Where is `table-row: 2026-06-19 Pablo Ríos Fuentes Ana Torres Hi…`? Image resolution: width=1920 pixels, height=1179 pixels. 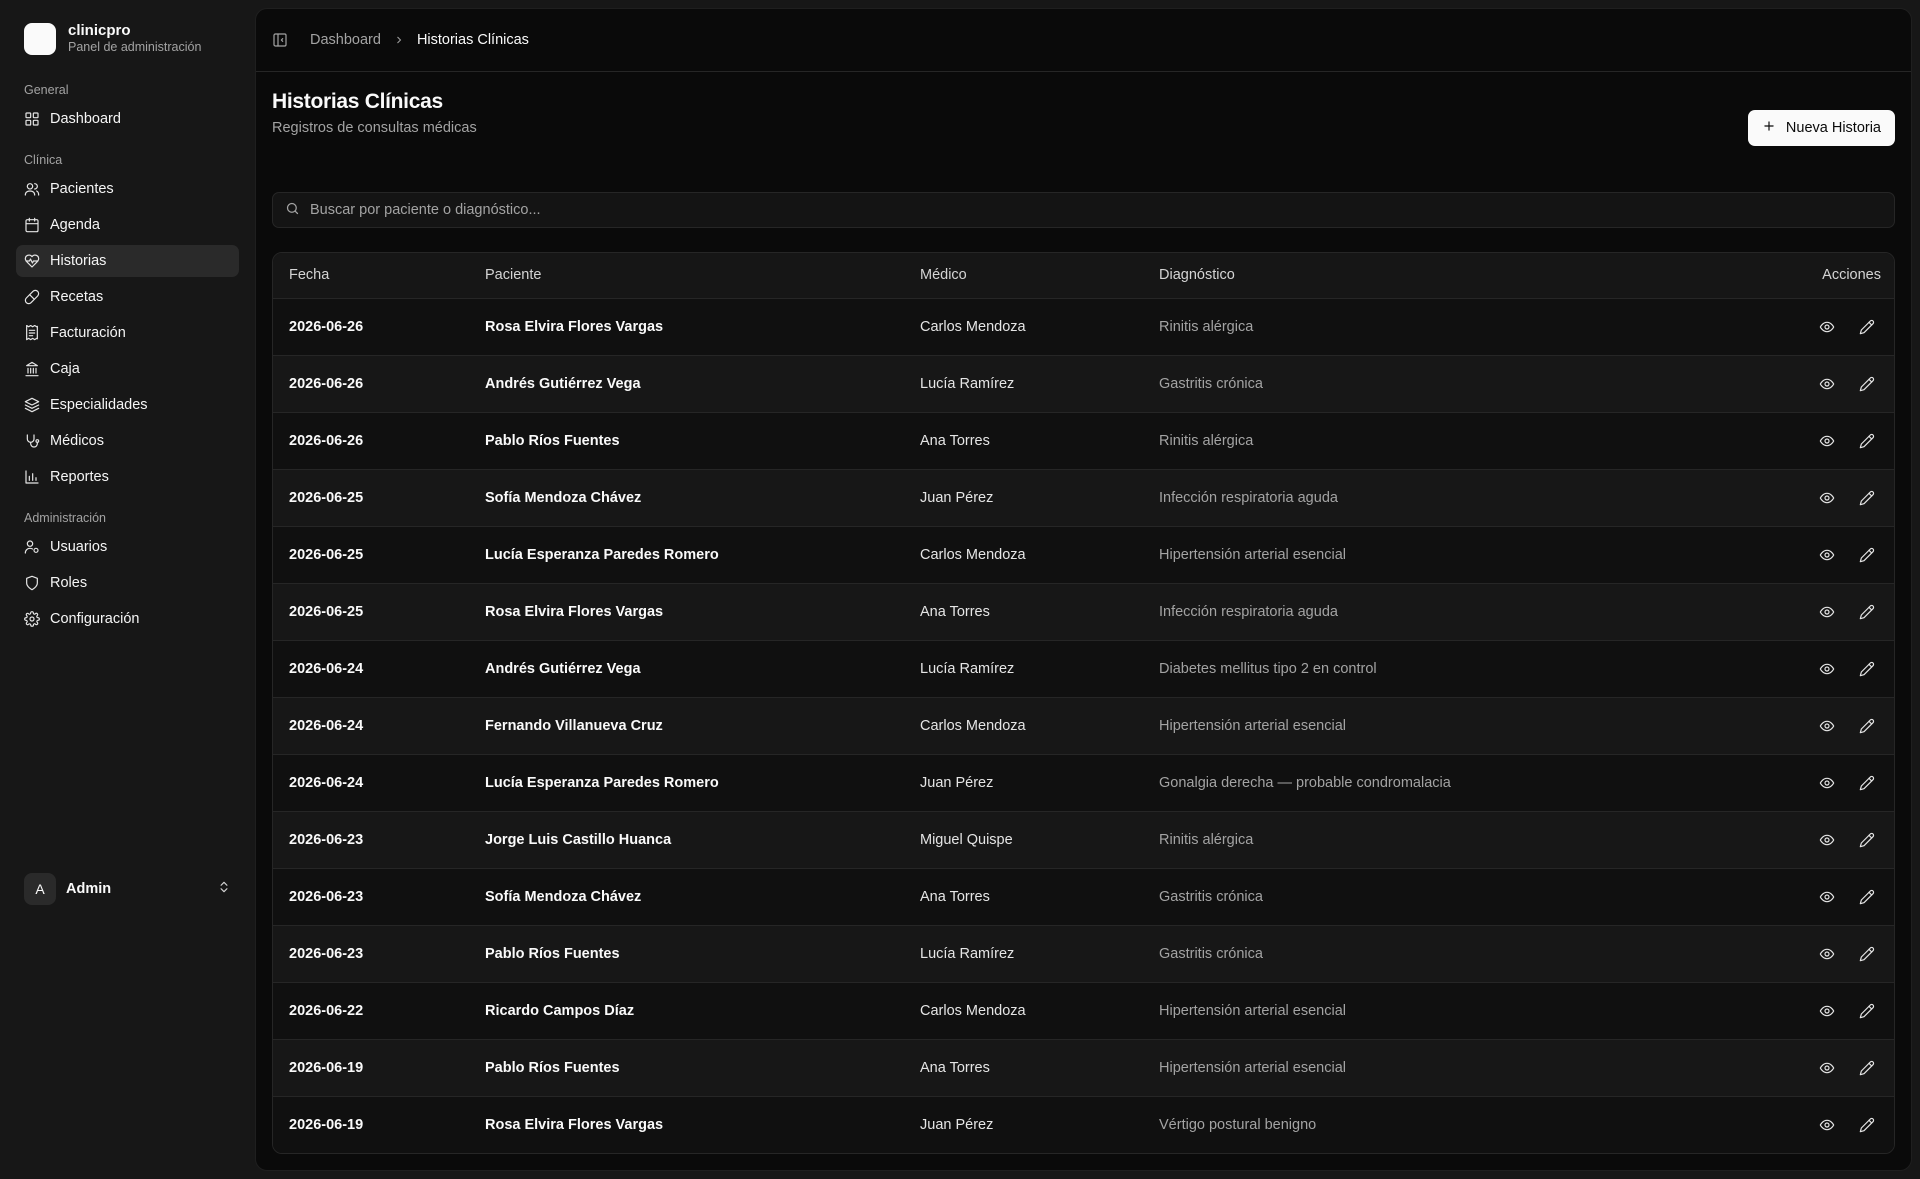
table-row: 2026-06-19 Pablo Ríos Fuentes Ana Torres Hi… is located at coordinates (1083, 1067).